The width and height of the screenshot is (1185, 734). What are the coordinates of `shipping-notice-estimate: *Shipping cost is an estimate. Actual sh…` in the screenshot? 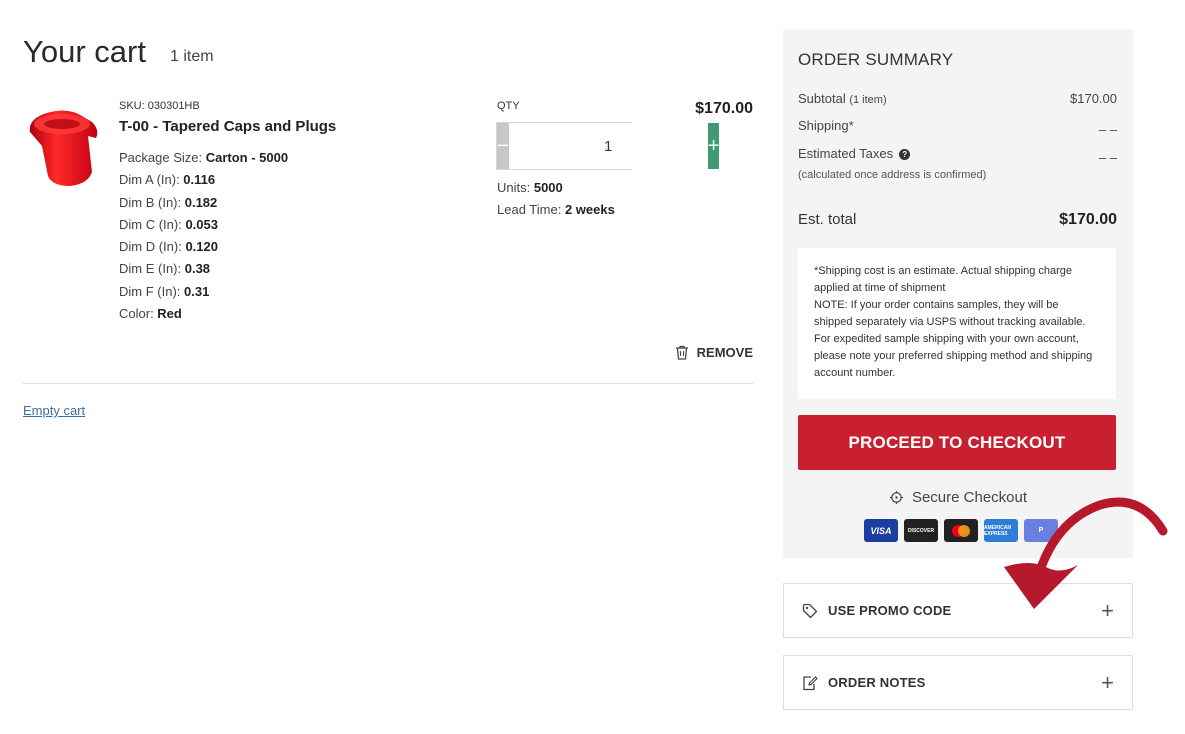 It's located at (943, 279).